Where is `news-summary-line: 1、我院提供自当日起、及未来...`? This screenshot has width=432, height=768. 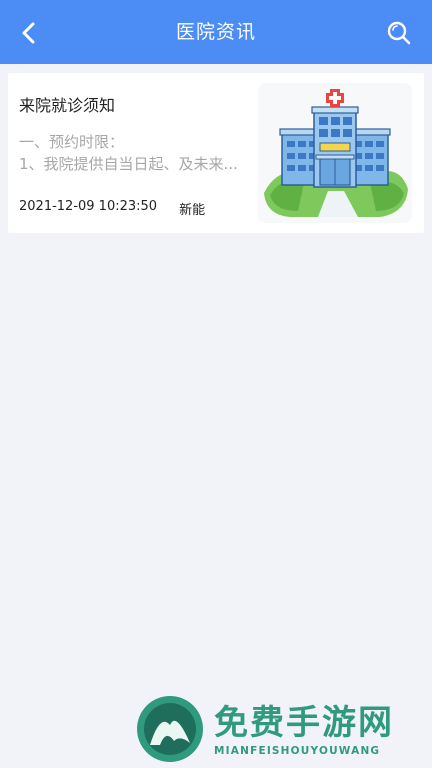
news-summary-line: 1、我院提供自当日起、及未来... is located at coordinates (128, 164).